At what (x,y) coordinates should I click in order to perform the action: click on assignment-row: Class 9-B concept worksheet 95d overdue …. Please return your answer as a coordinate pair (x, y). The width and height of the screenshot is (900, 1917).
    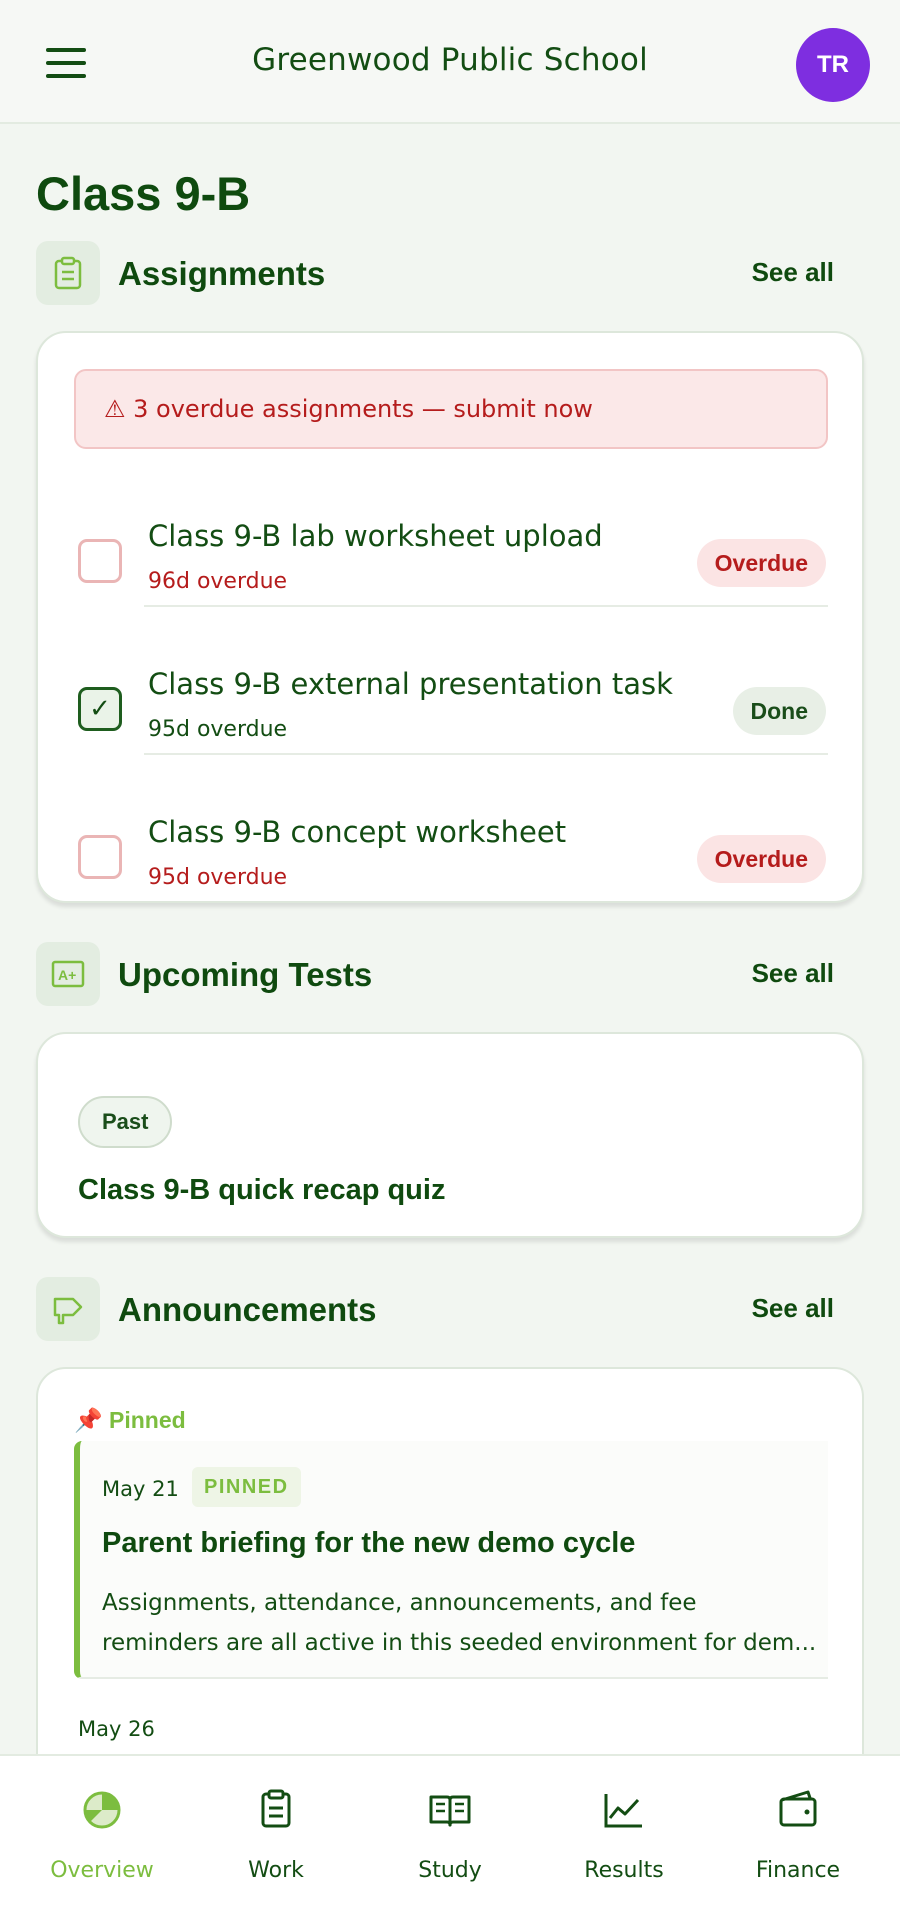
    Looking at the image, I should click on (452, 859).